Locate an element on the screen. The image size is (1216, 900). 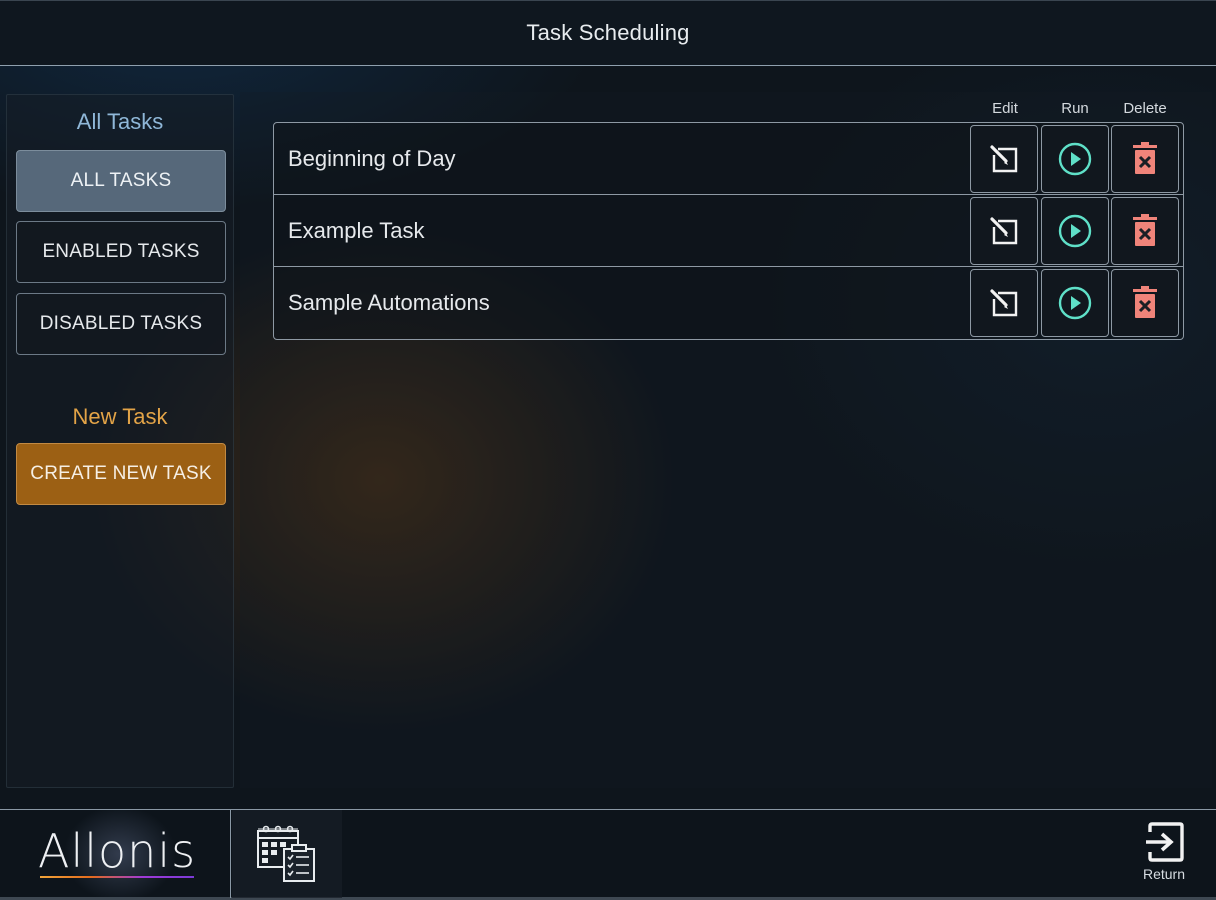
calendar-tasks-icon is located at coordinates (286, 853).